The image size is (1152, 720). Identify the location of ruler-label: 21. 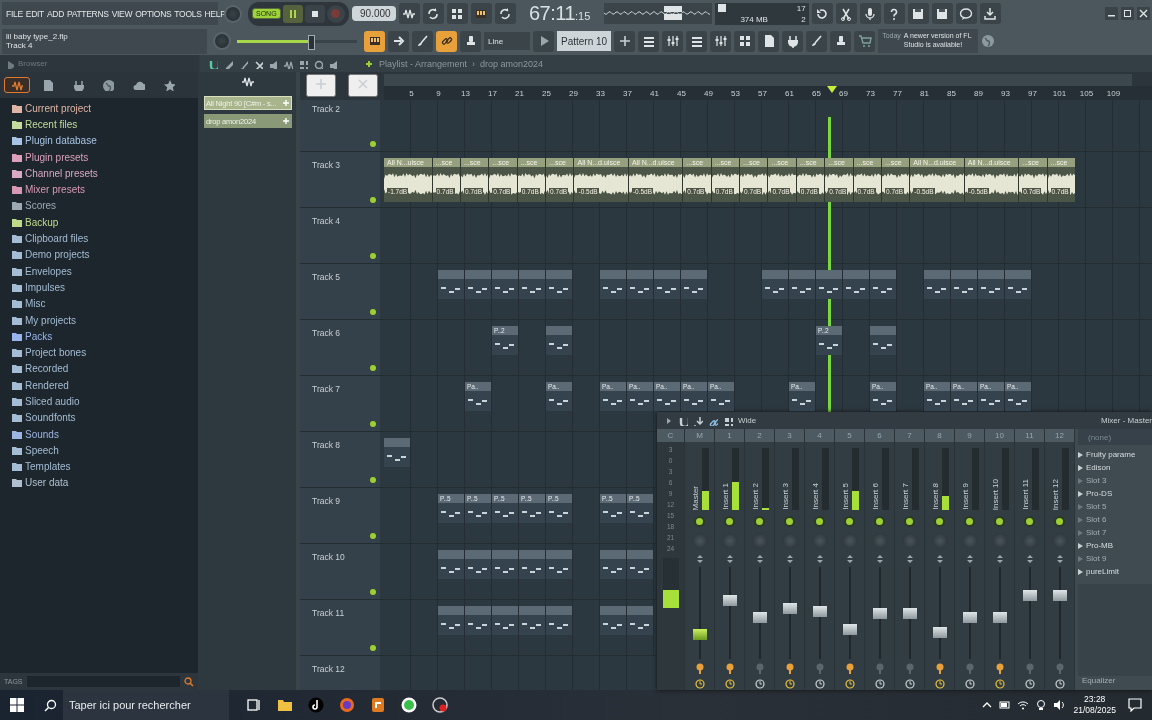
(519, 93).